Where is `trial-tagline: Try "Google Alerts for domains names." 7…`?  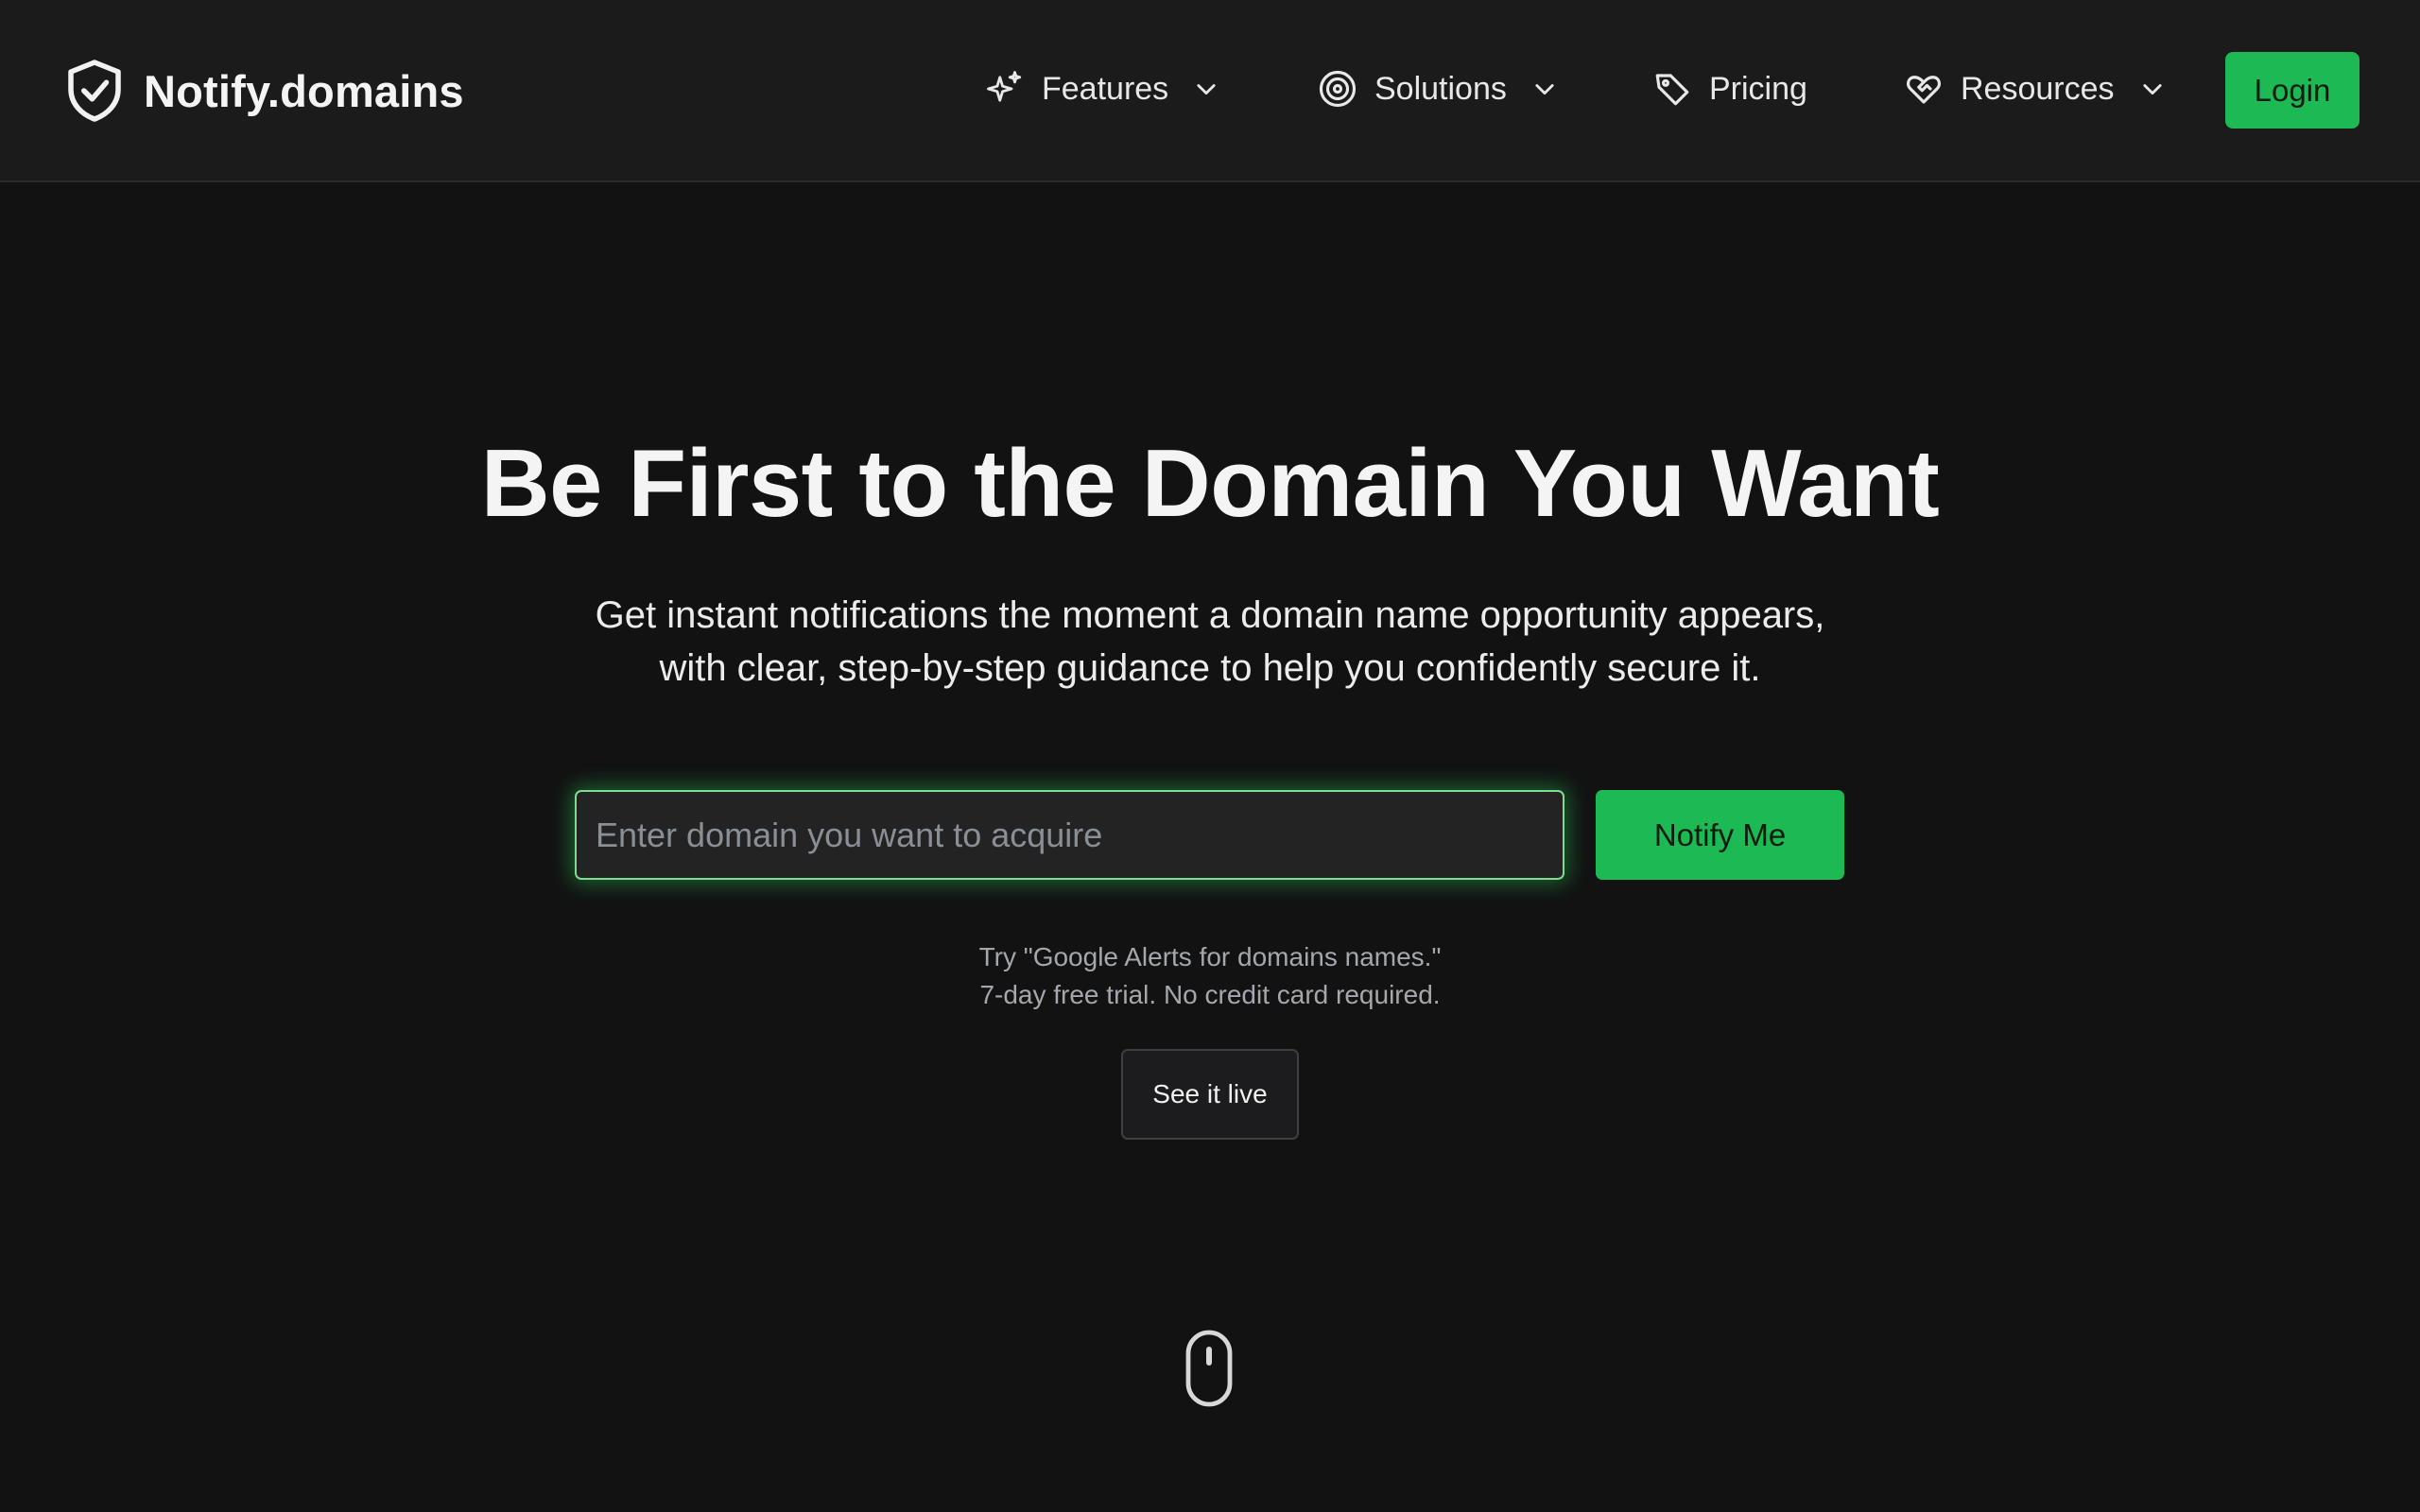 trial-tagline: Try "Google Alerts for domains names." 7… is located at coordinates (1210, 976).